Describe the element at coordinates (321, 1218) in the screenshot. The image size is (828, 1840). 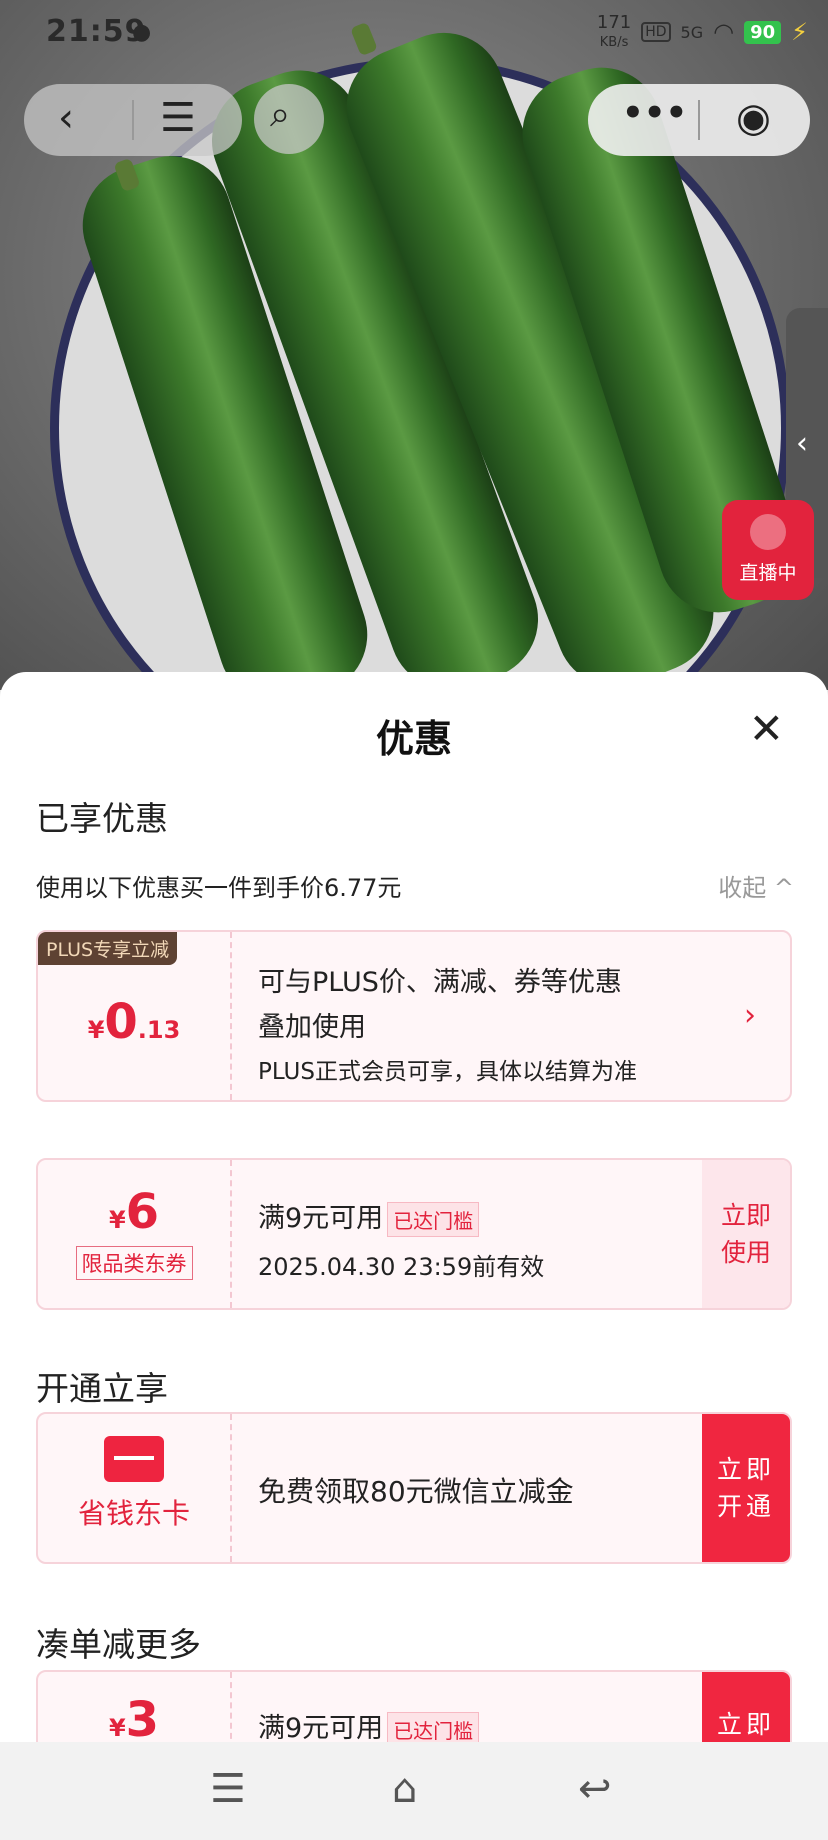
I see `coupon-condition: 满9元可用` at that location.